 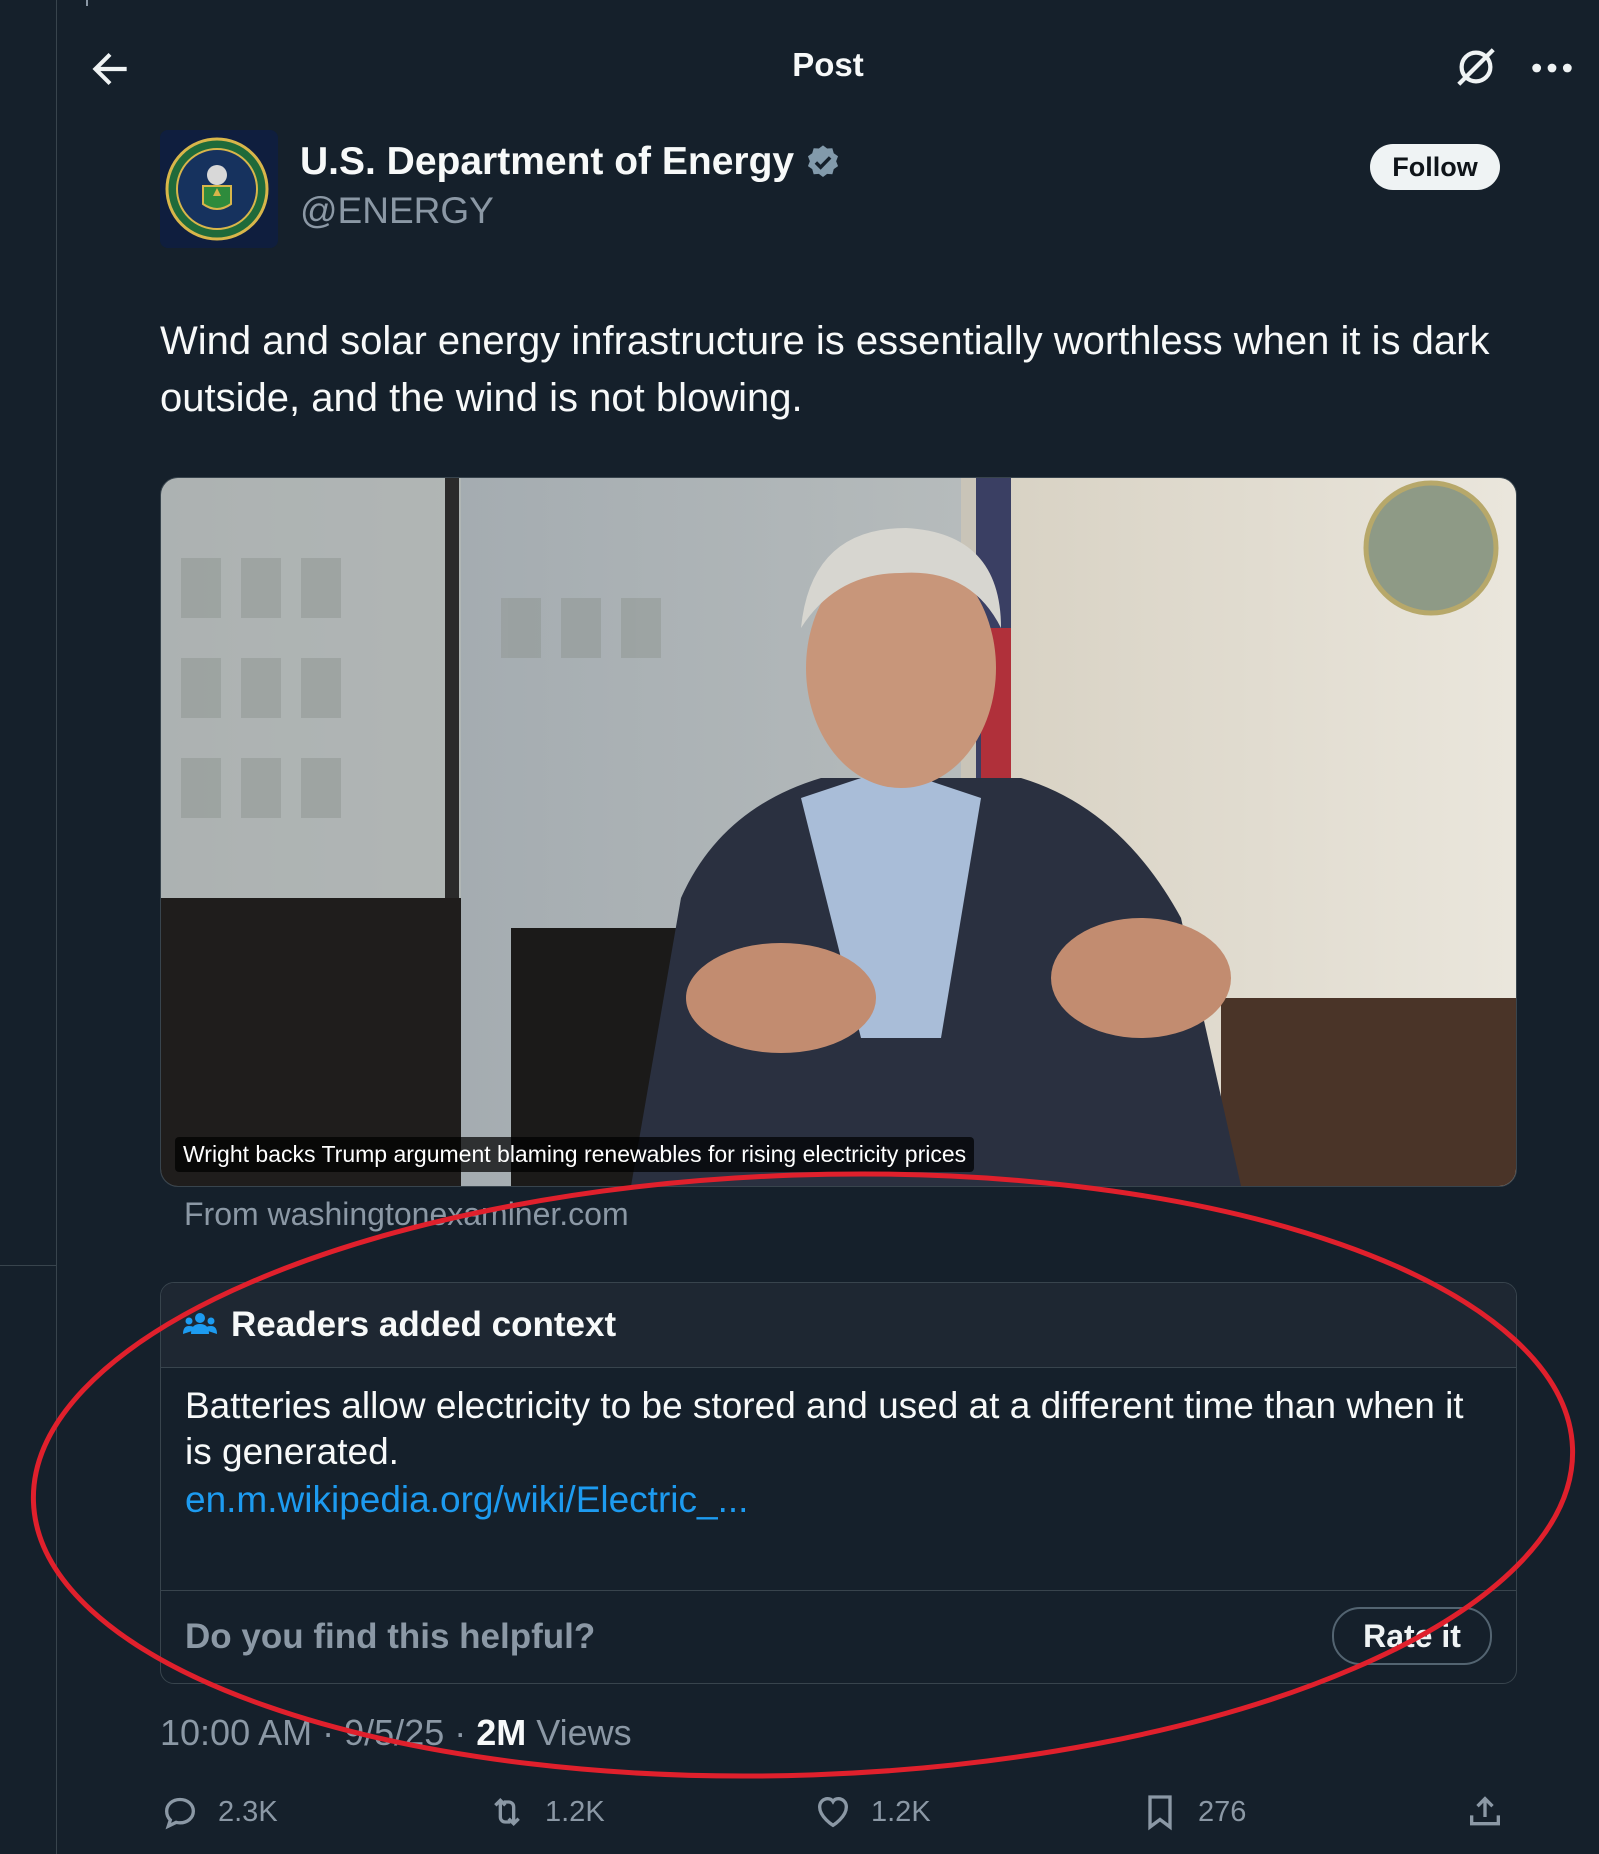 What do you see at coordinates (236, 1732) in the screenshot?
I see `post-time: 10:00 AM` at bounding box center [236, 1732].